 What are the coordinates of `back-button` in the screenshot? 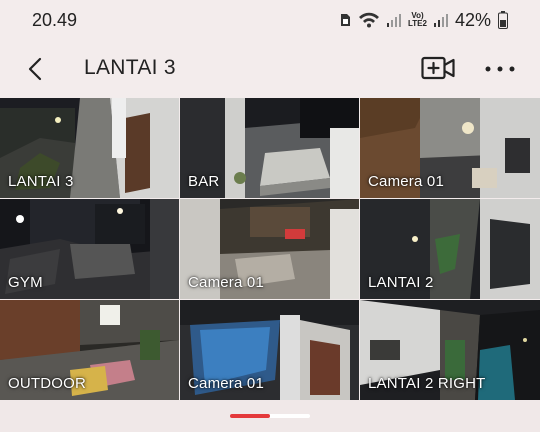 It's located at (35, 69).